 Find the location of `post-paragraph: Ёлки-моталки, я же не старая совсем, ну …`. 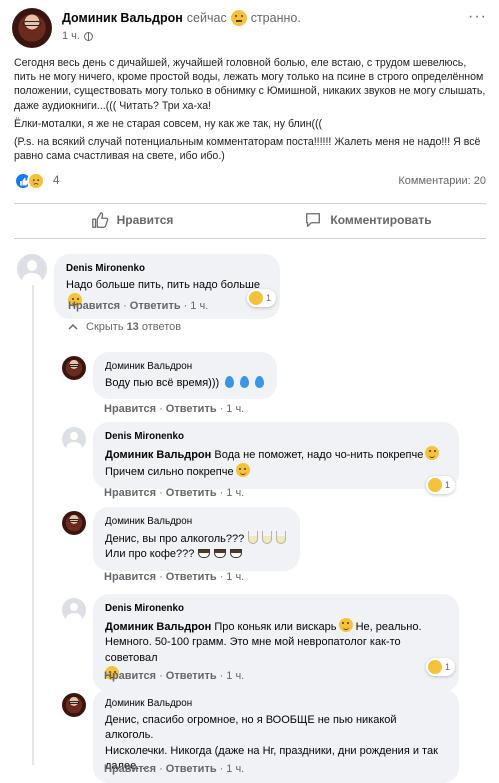

post-paragraph: Ёлки-моталки, я же не старая совсем, ну … is located at coordinates (168, 123).